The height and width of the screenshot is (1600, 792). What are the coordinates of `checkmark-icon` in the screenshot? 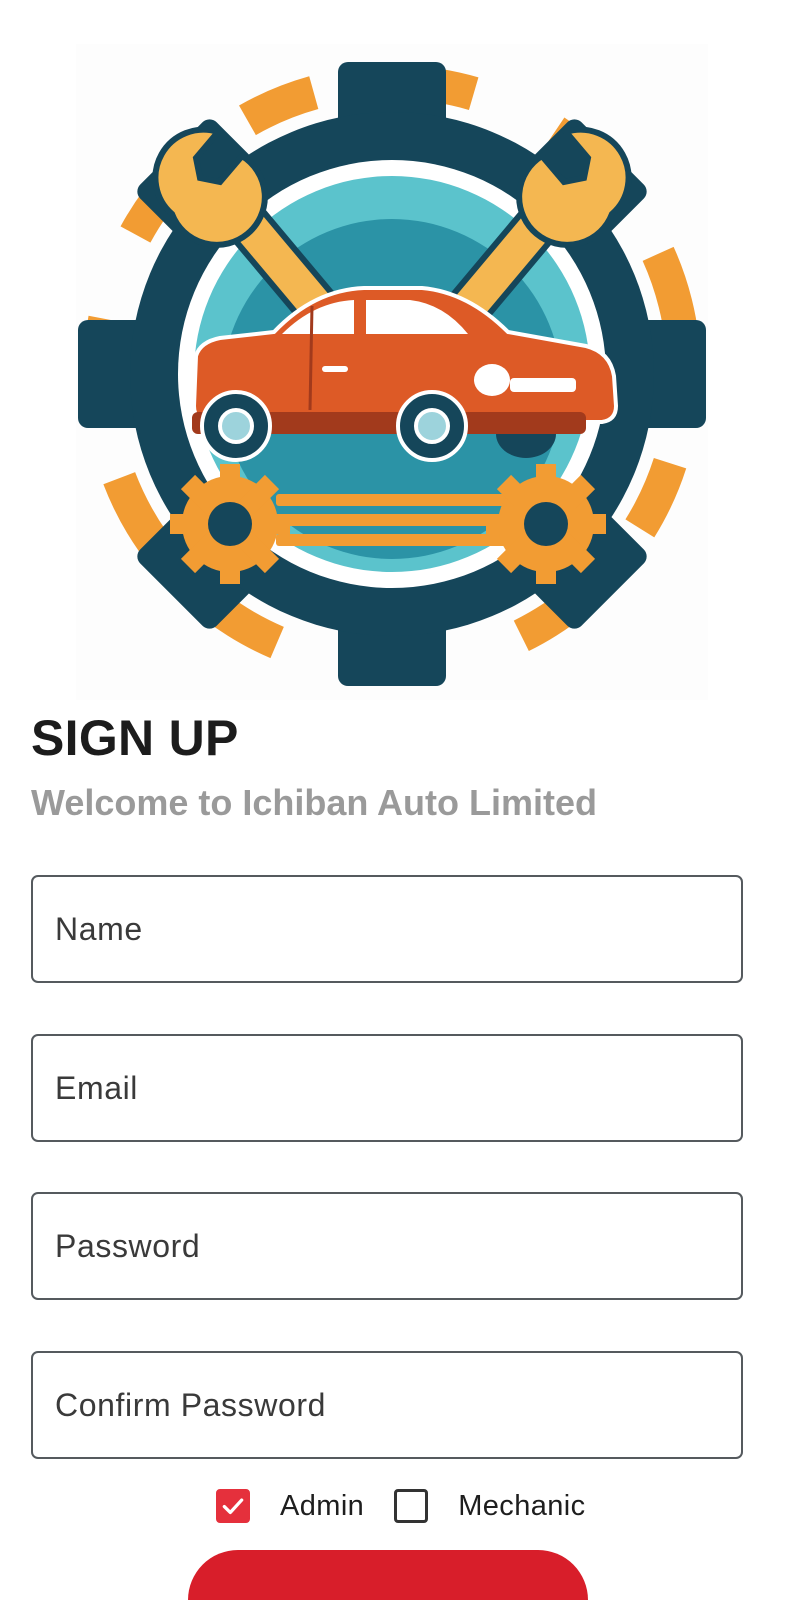 It's located at (233, 1506).